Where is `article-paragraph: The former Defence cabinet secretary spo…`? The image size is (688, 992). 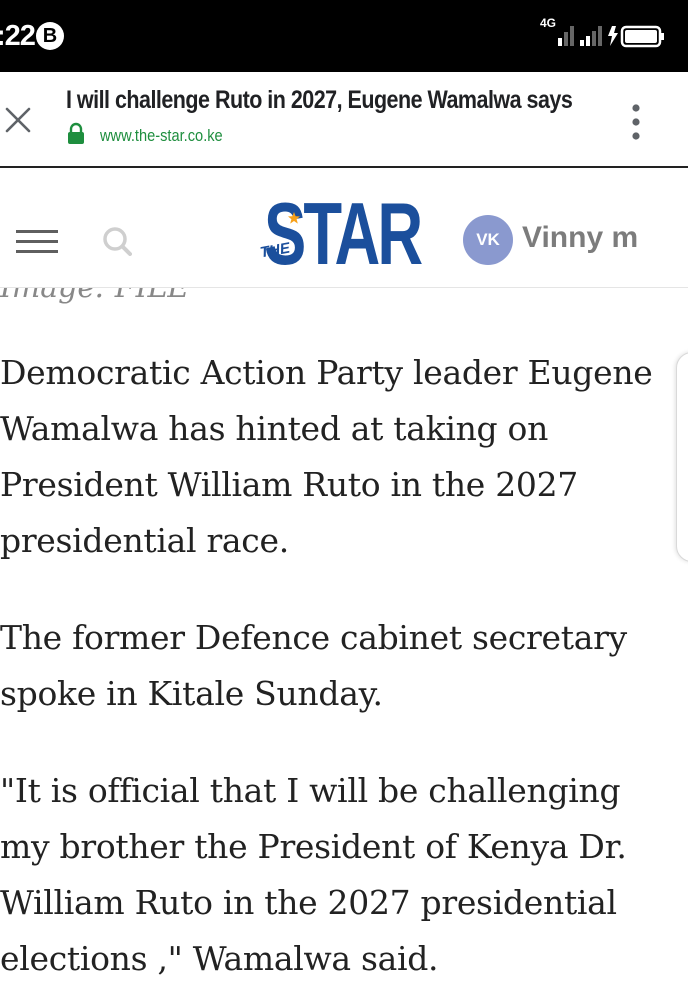
article-paragraph: The former Defence cabinet secretary spo… is located at coordinates (313, 665).